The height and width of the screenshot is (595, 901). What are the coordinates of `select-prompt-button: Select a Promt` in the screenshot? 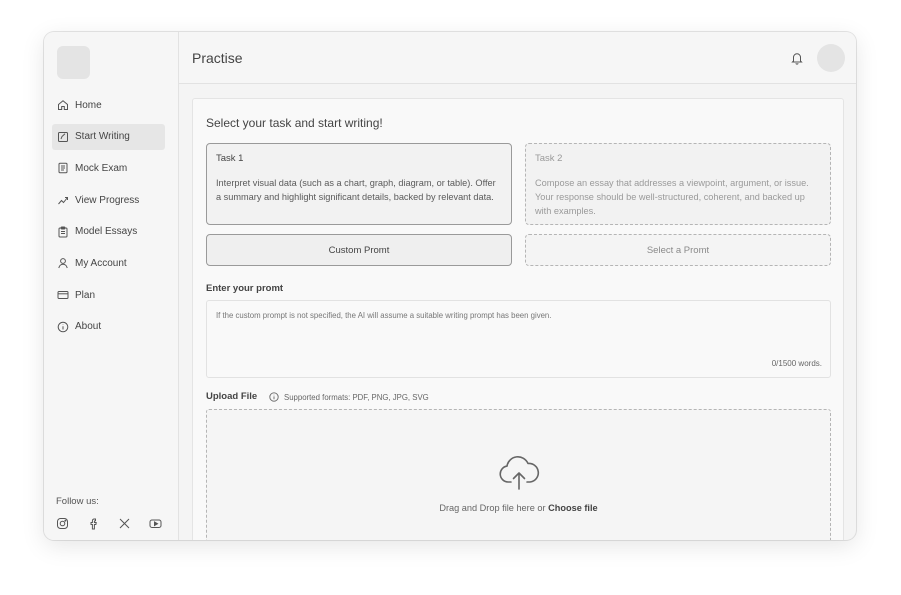 It's located at (678, 250).